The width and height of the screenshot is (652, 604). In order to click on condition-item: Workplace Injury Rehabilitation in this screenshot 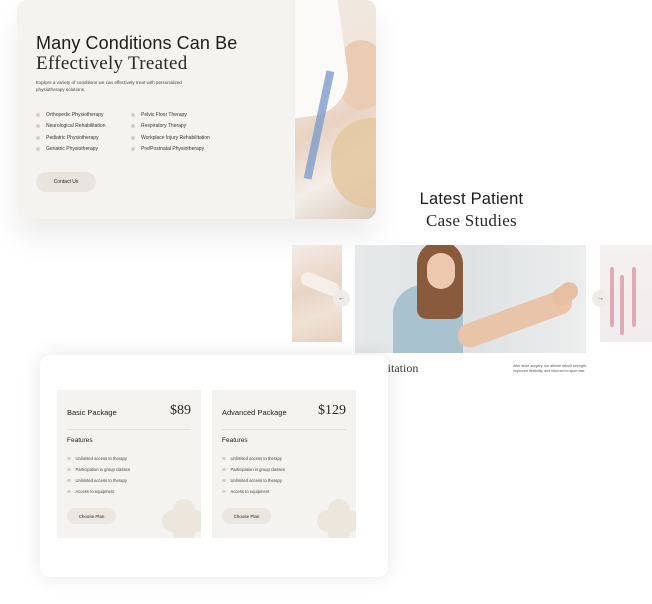, I will do `click(170, 138)`.